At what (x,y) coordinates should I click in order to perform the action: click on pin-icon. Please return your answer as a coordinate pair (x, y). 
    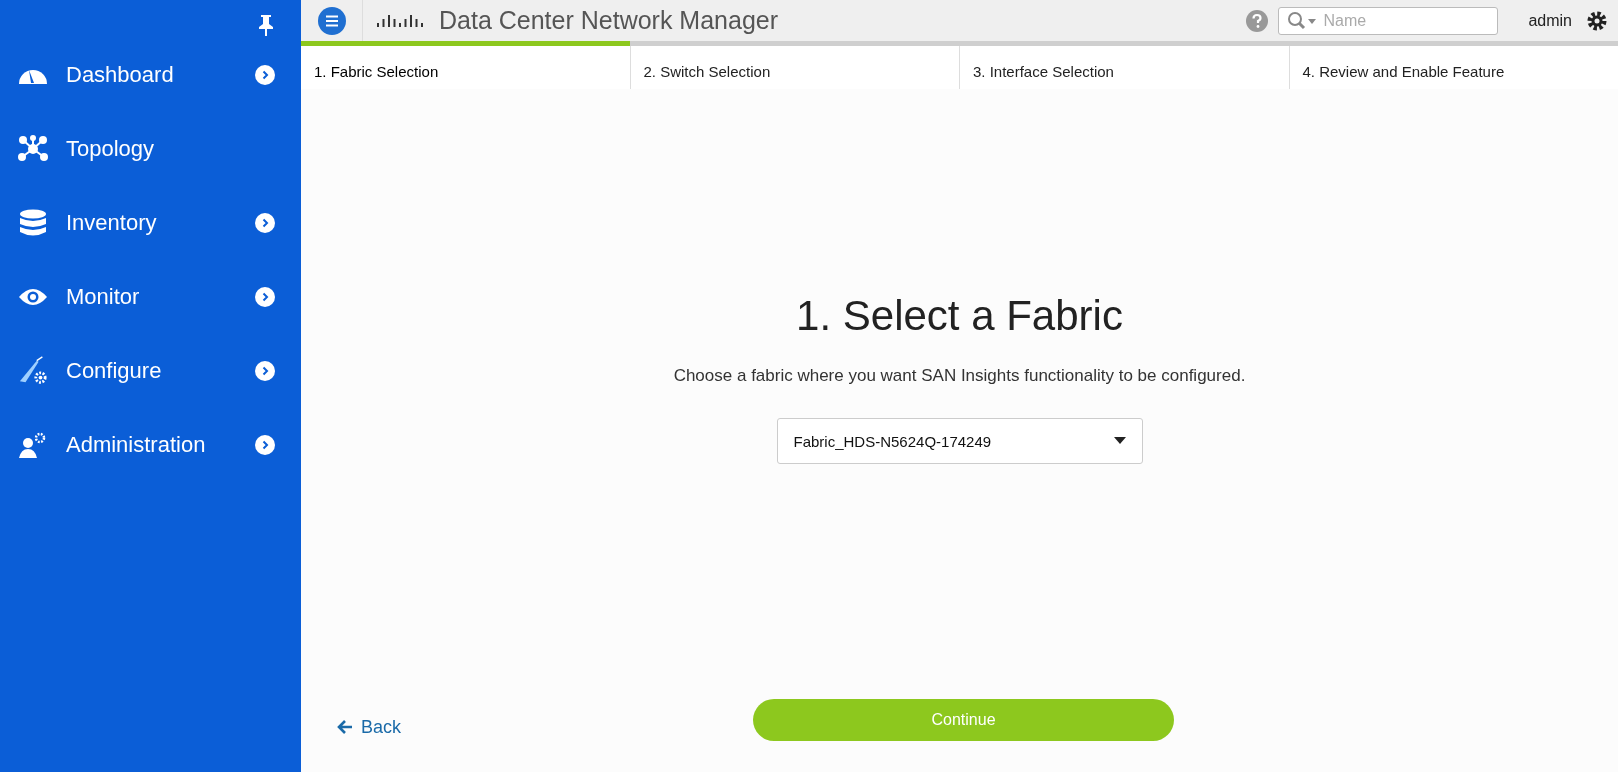
    Looking at the image, I should click on (266, 25).